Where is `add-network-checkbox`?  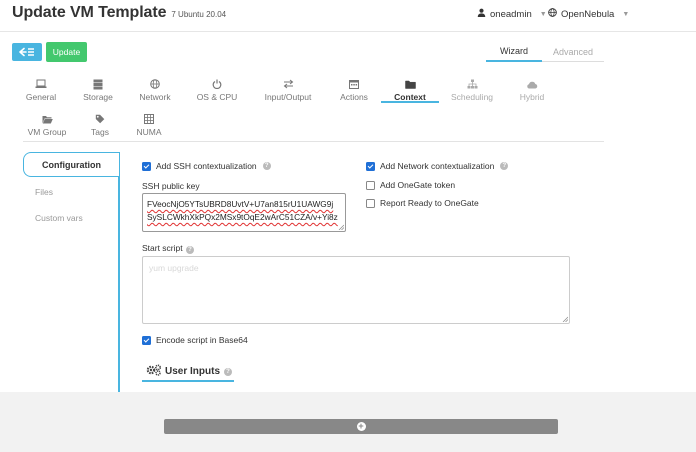
add-network-checkbox is located at coordinates (370, 166).